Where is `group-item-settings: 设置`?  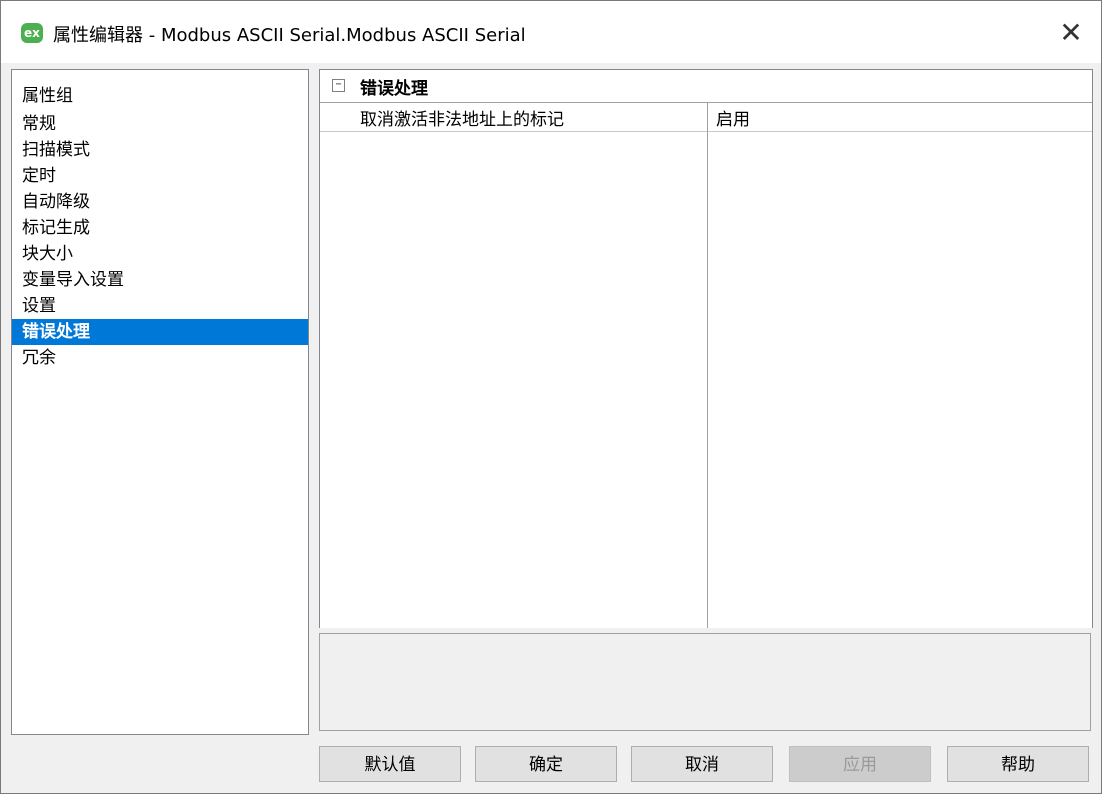
group-item-settings: 设置 is located at coordinates (160, 306).